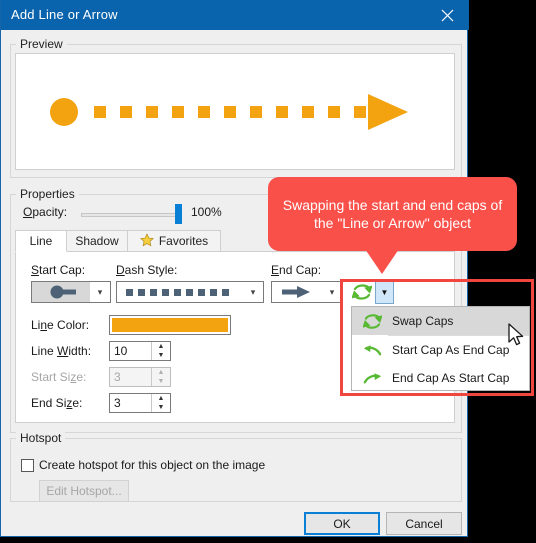 The height and width of the screenshot is (543, 536). Describe the element at coordinates (61, 351) in the screenshot. I see `line-width-label: Line Width:` at that location.